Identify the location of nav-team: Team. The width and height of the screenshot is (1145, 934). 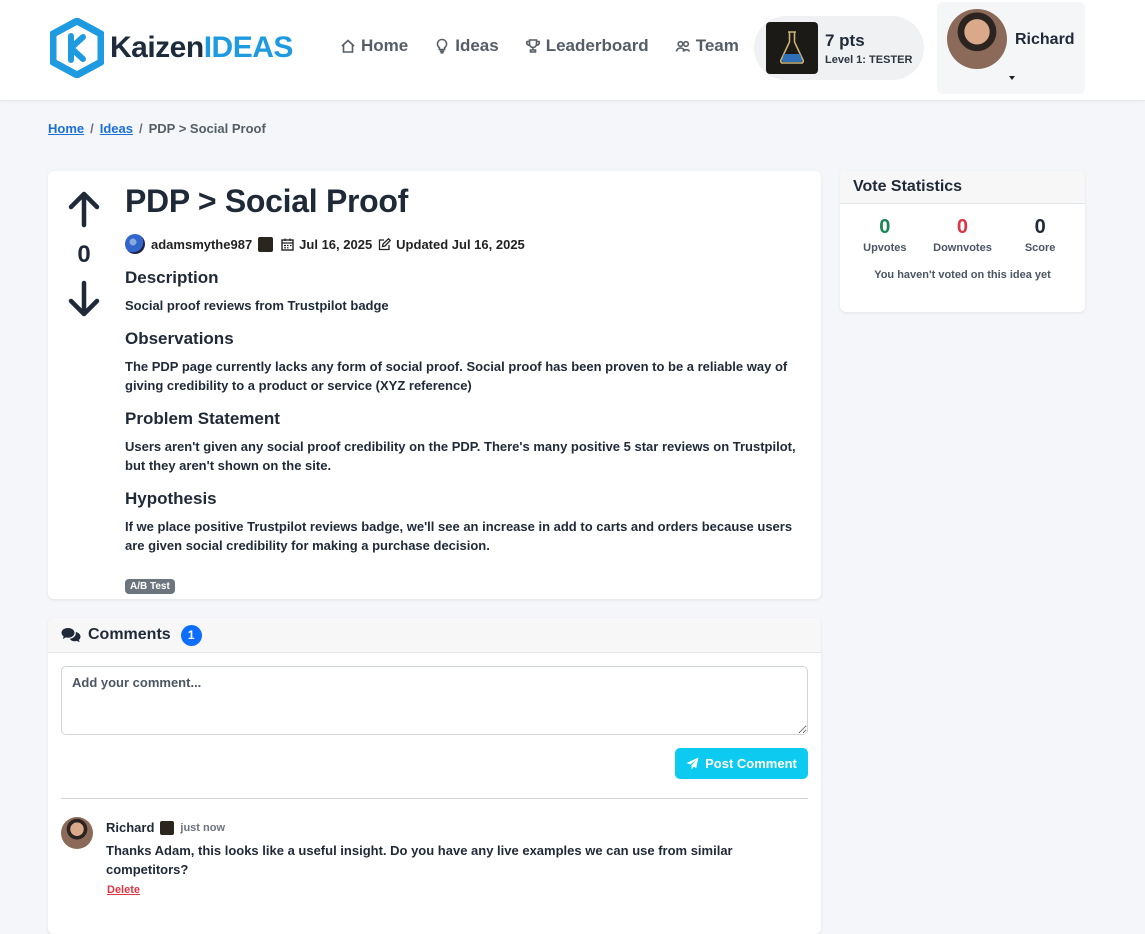
(707, 46).